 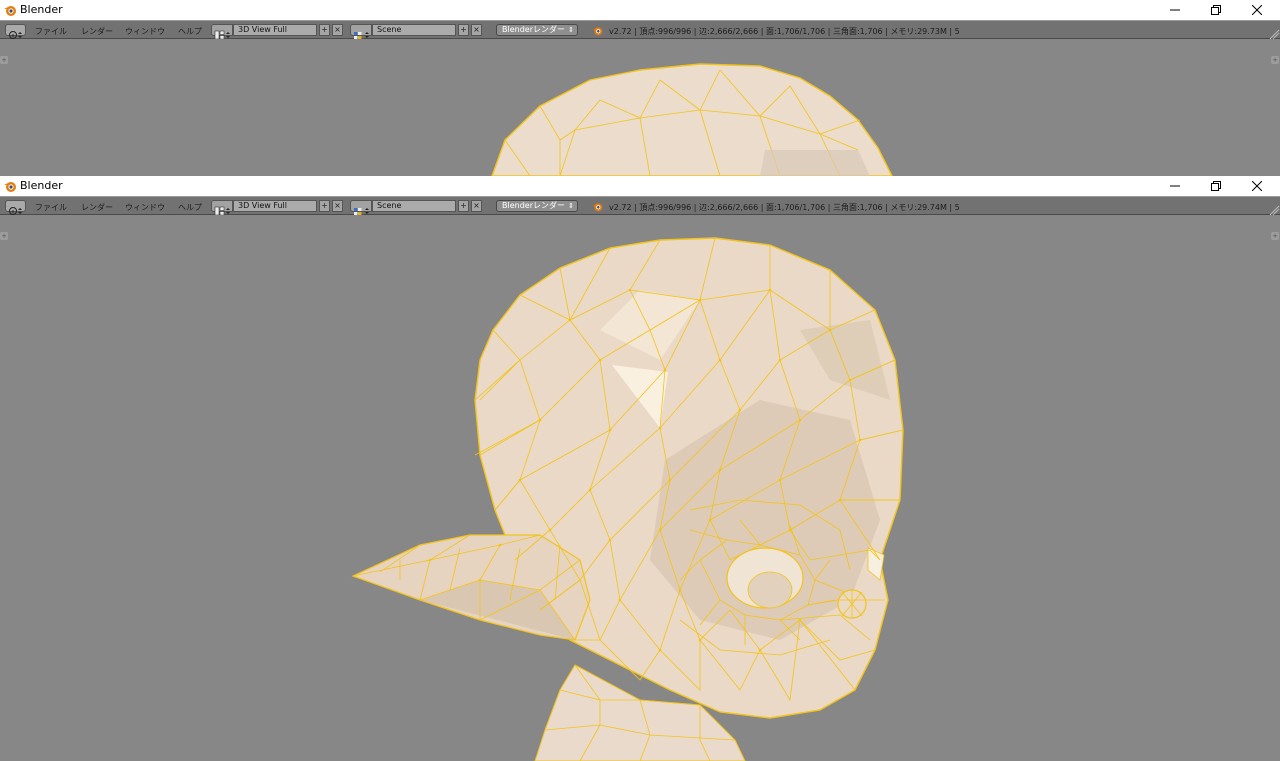 I want to click on mesh-head-top, so click(x=692, y=119).